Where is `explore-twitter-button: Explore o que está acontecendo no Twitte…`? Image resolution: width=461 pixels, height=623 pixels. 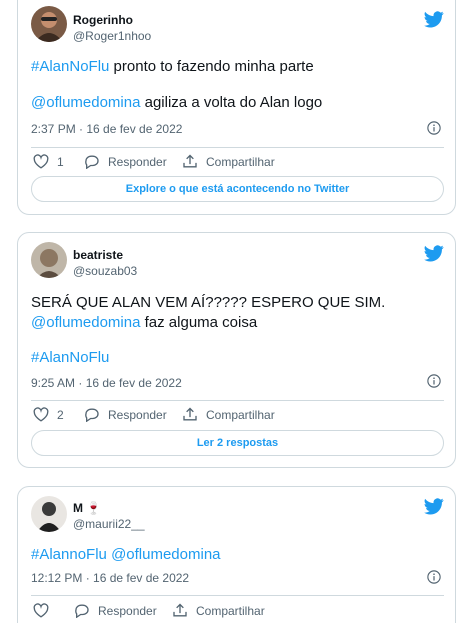 explore-twitter-button: Explore o que está acontecendo no Twitte… is located at coordinates (237, 189).